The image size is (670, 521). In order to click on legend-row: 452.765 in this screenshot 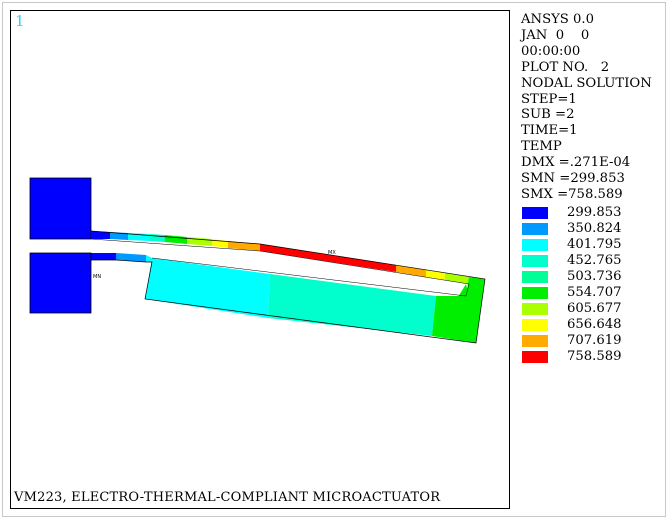, I will do `click(591, 261)`.